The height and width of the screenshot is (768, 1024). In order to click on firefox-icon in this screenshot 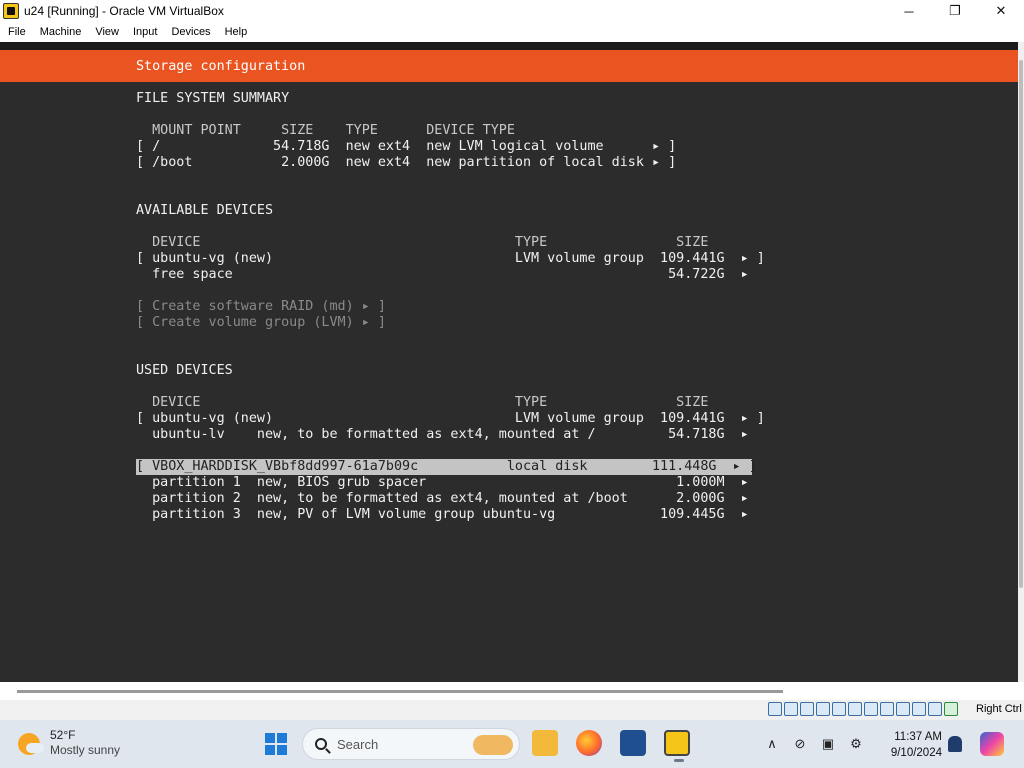, I will do `click(589, 743)`.